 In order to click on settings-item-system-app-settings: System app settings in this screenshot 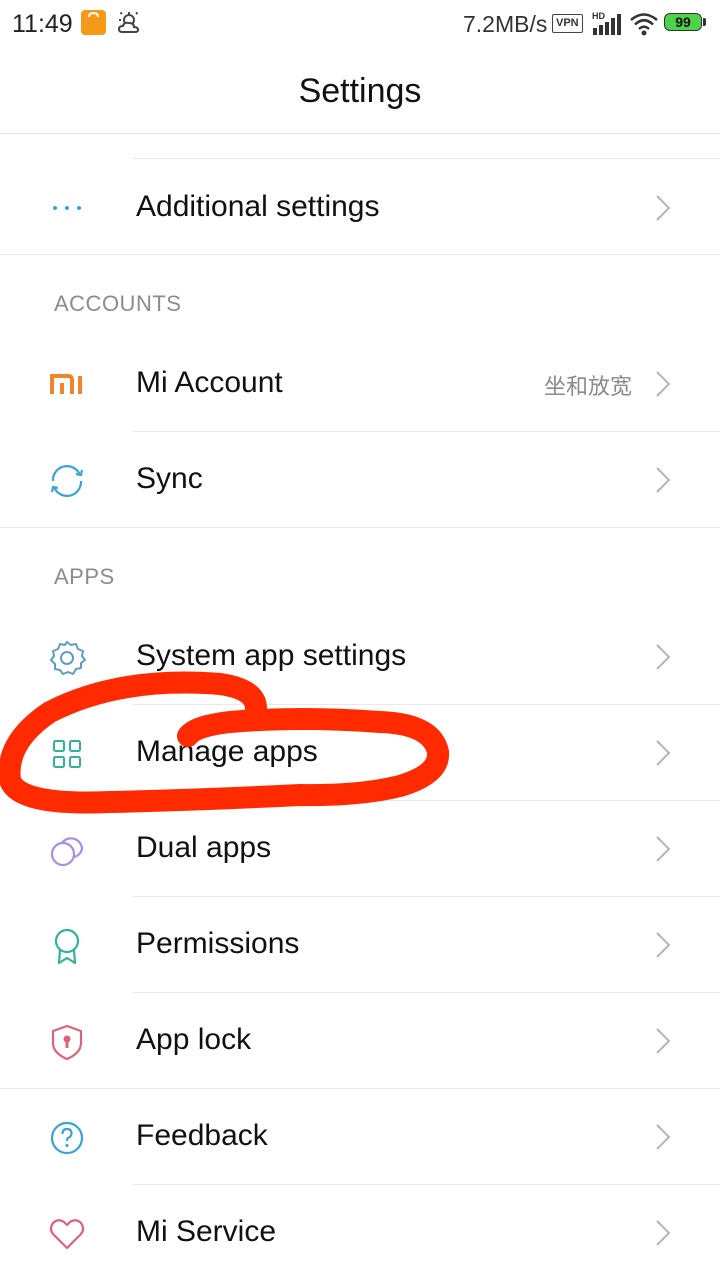, I will do `click(360, 657)`.